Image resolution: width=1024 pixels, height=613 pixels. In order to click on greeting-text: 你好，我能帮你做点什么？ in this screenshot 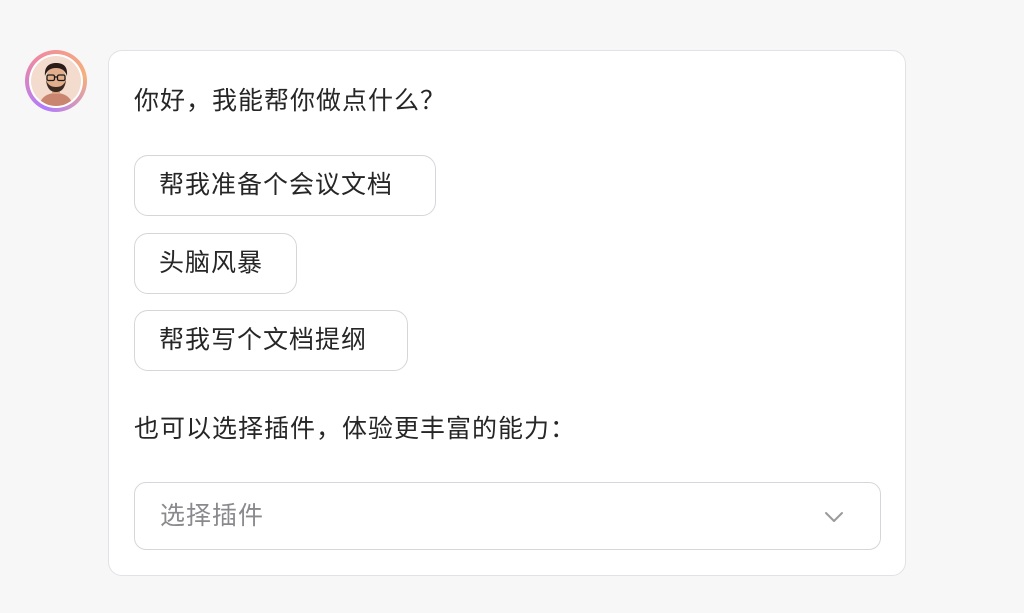, I will do `click(290, 100)`.